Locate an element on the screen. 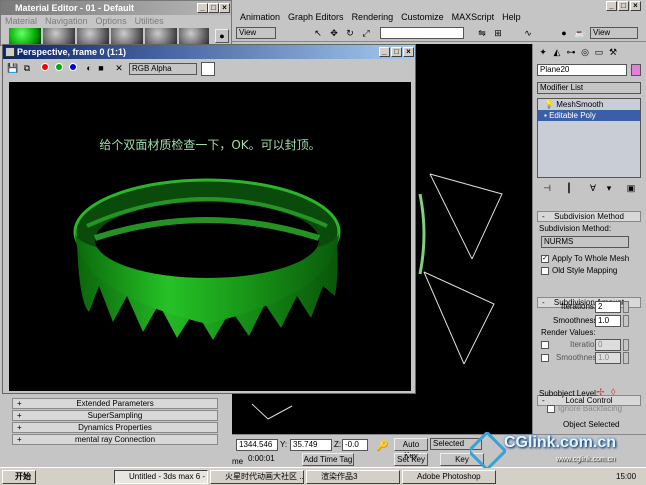 This screenshot has height=485, width=646. material-maximize-button: □ is located at coordinates (213, 8).